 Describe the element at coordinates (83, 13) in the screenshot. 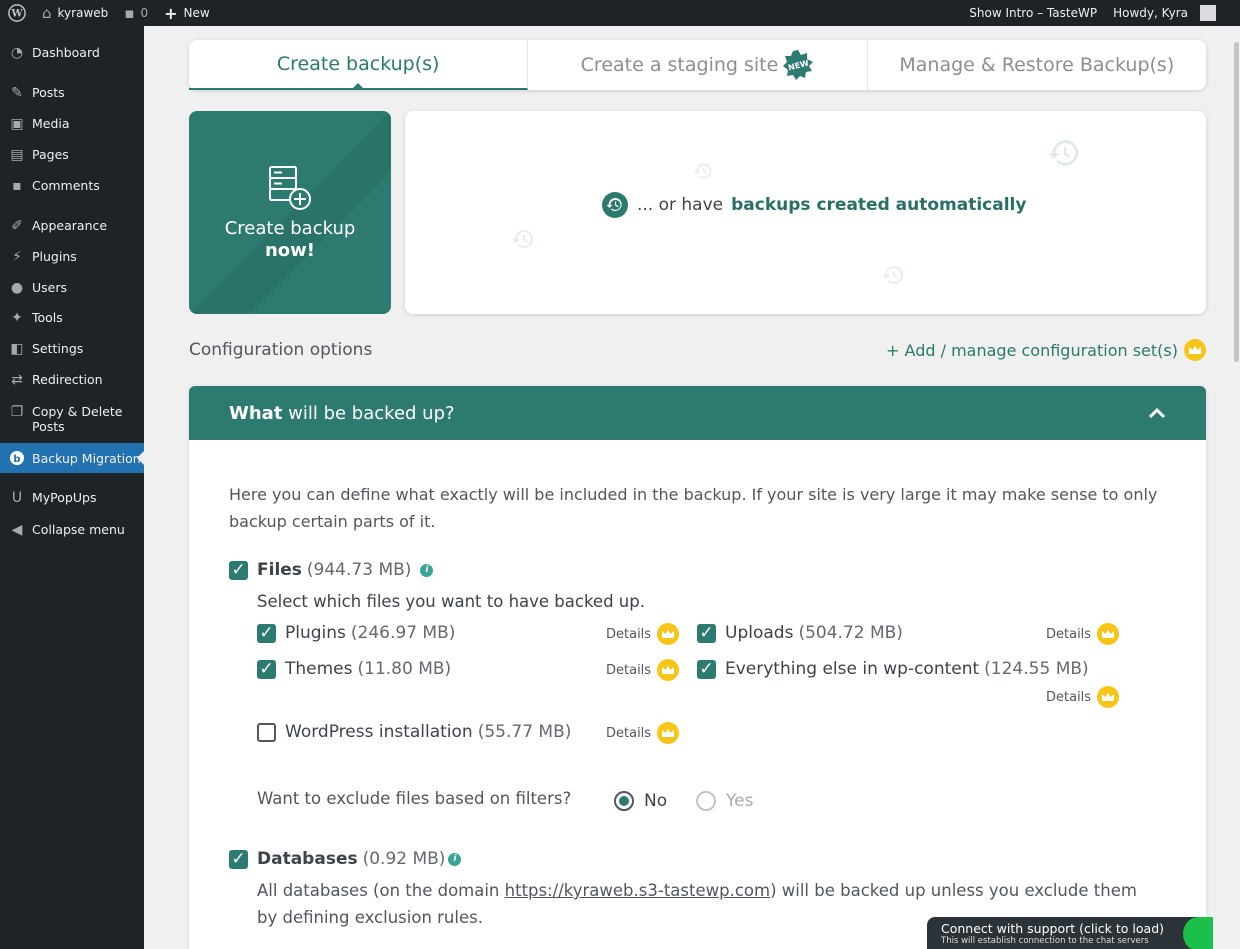

I see `site-name: kyraweb` at that location.